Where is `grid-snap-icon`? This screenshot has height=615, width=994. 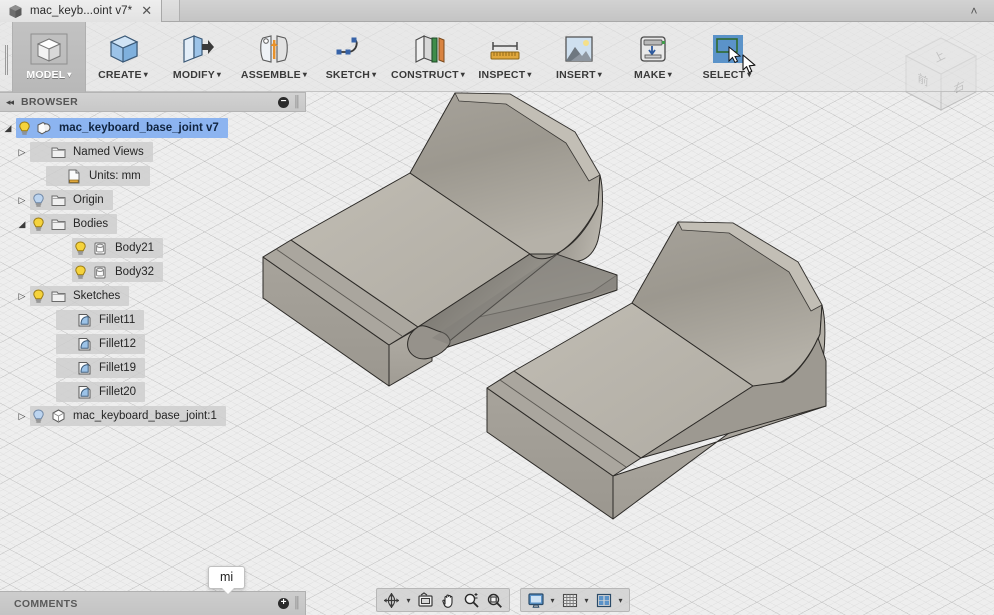 grid-snap-icon is located at coordinates (569, 600).